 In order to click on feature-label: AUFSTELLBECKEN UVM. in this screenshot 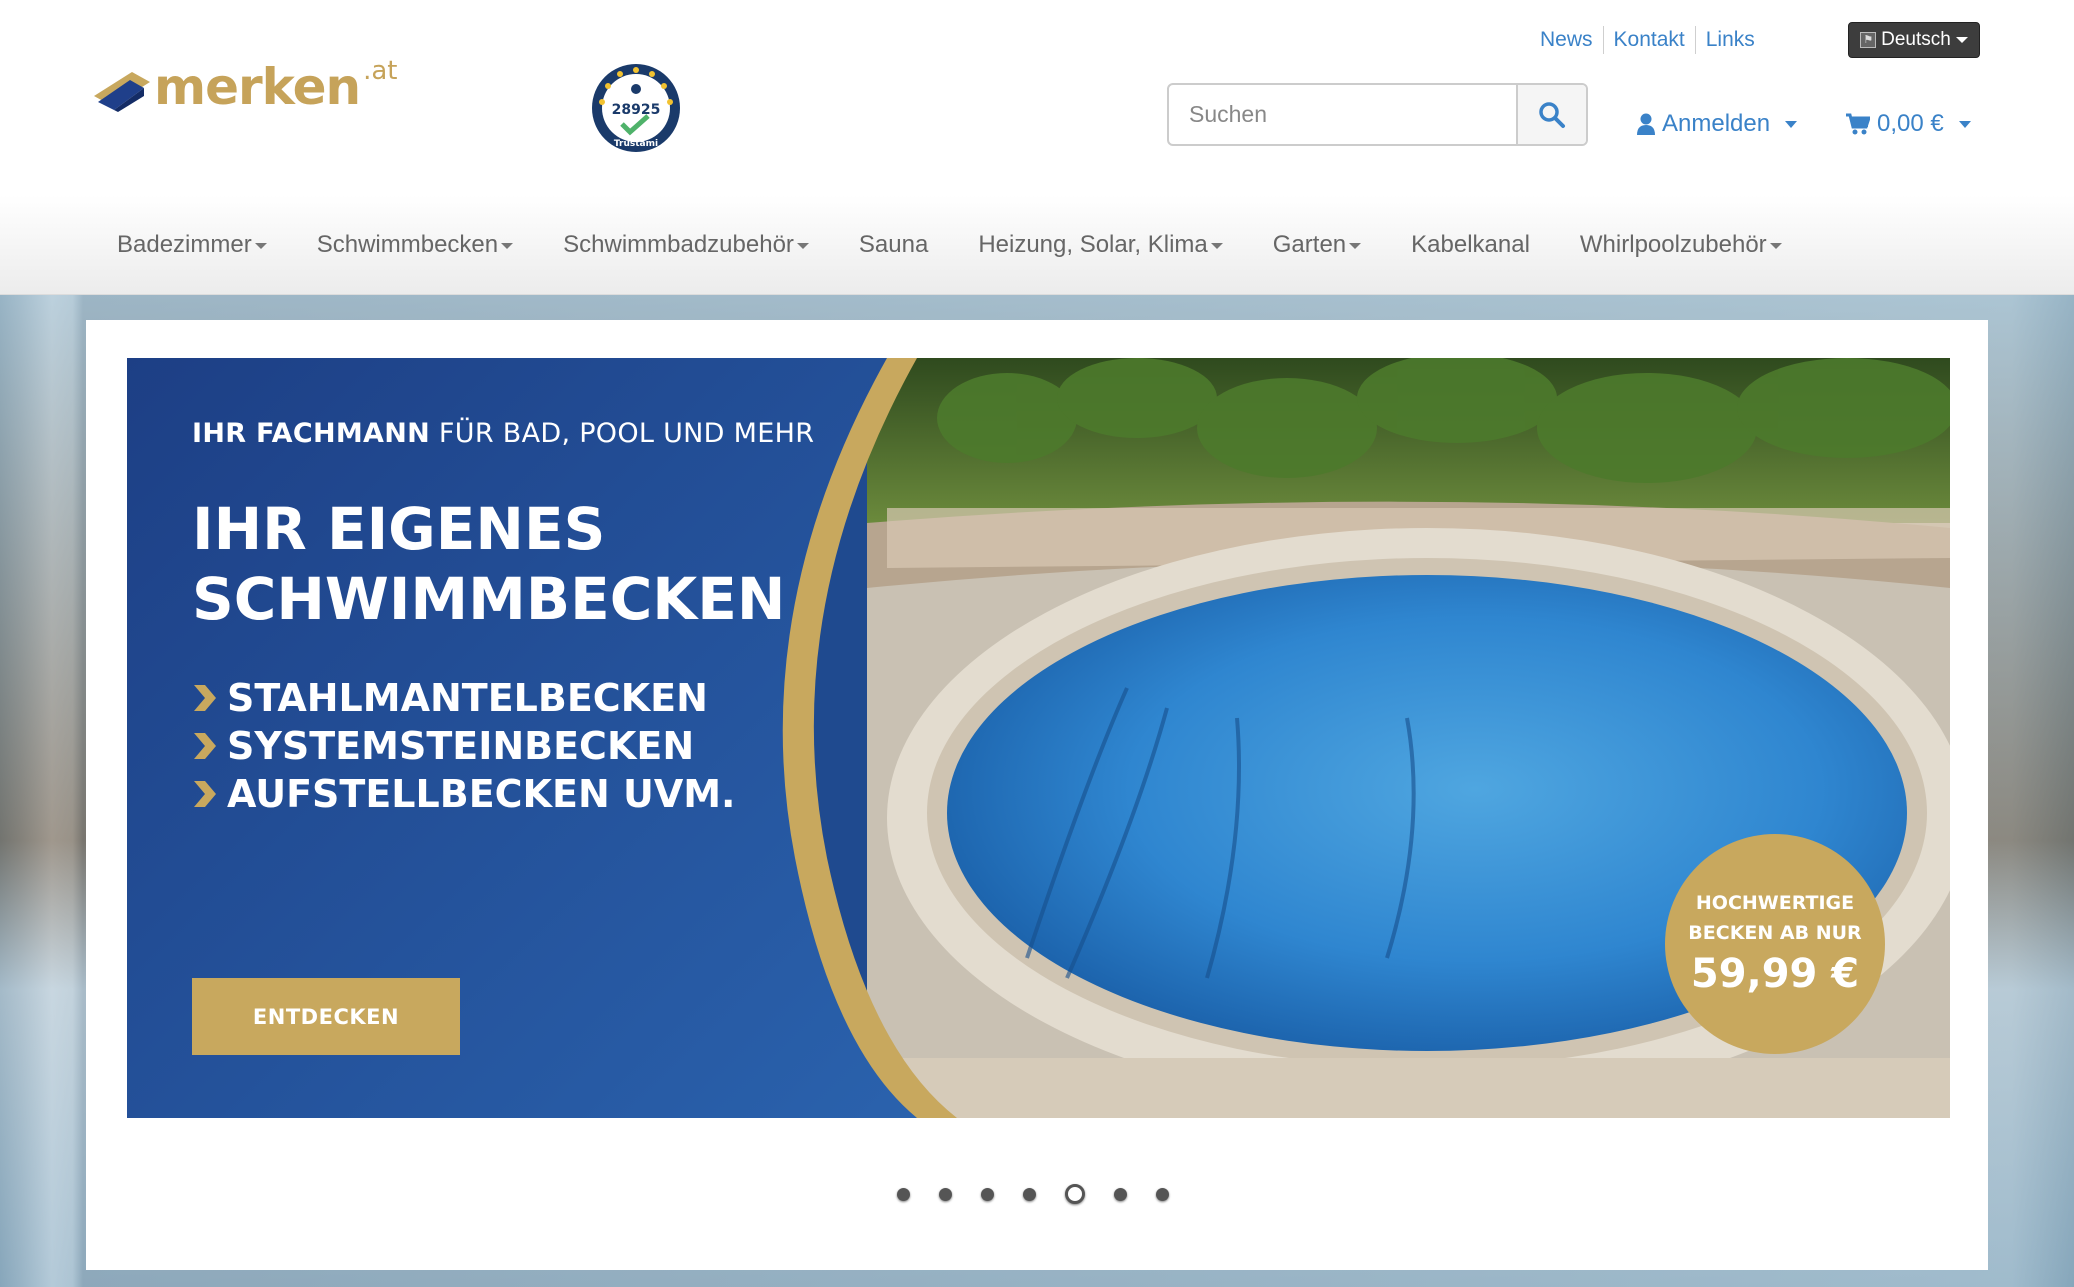, I will do `click(481, 794)`.